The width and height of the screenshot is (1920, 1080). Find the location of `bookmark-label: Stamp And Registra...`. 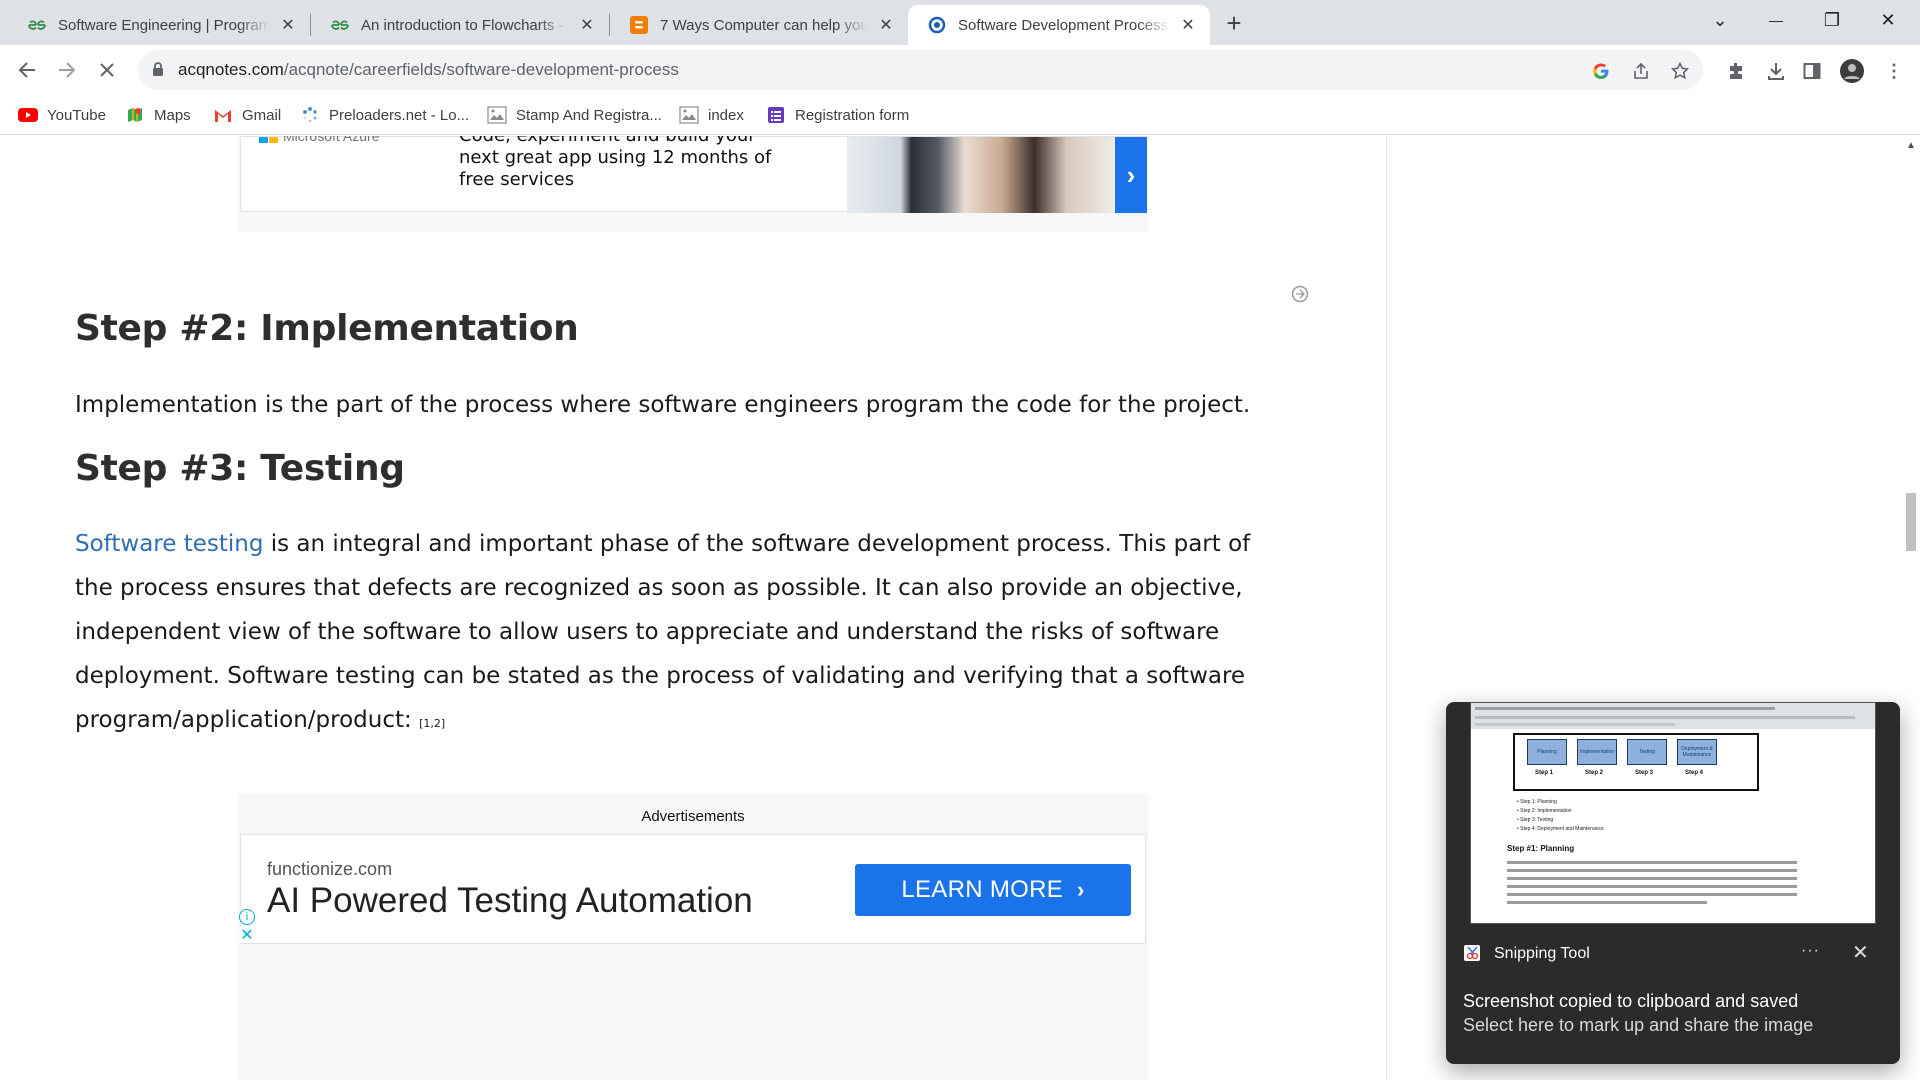

bookmark-label: Stamp And Registra... is located at coordinates (589, 115).